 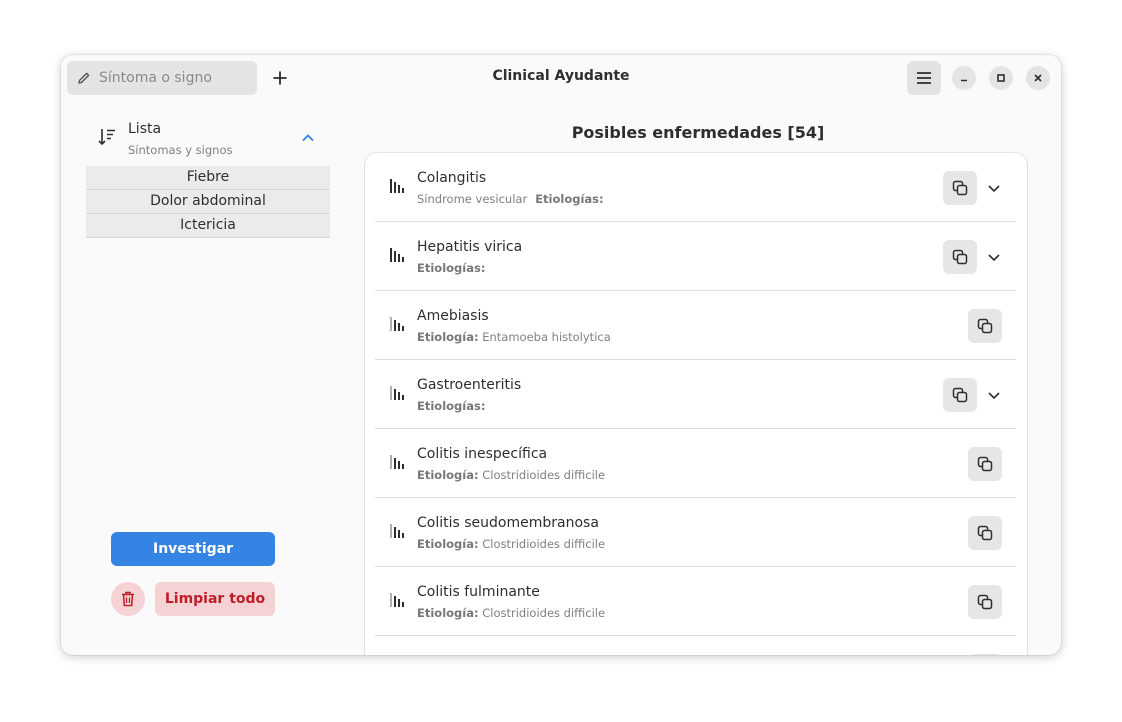 I want to click on close-button, so click(x=1038, y=78).